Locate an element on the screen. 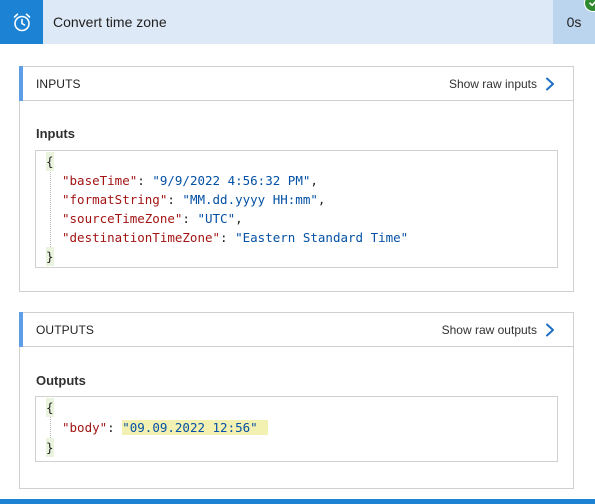 Image resolution: width=595 pixels, height=504 pixels. json-value: "UTC" is located at coordinates (216, 218).